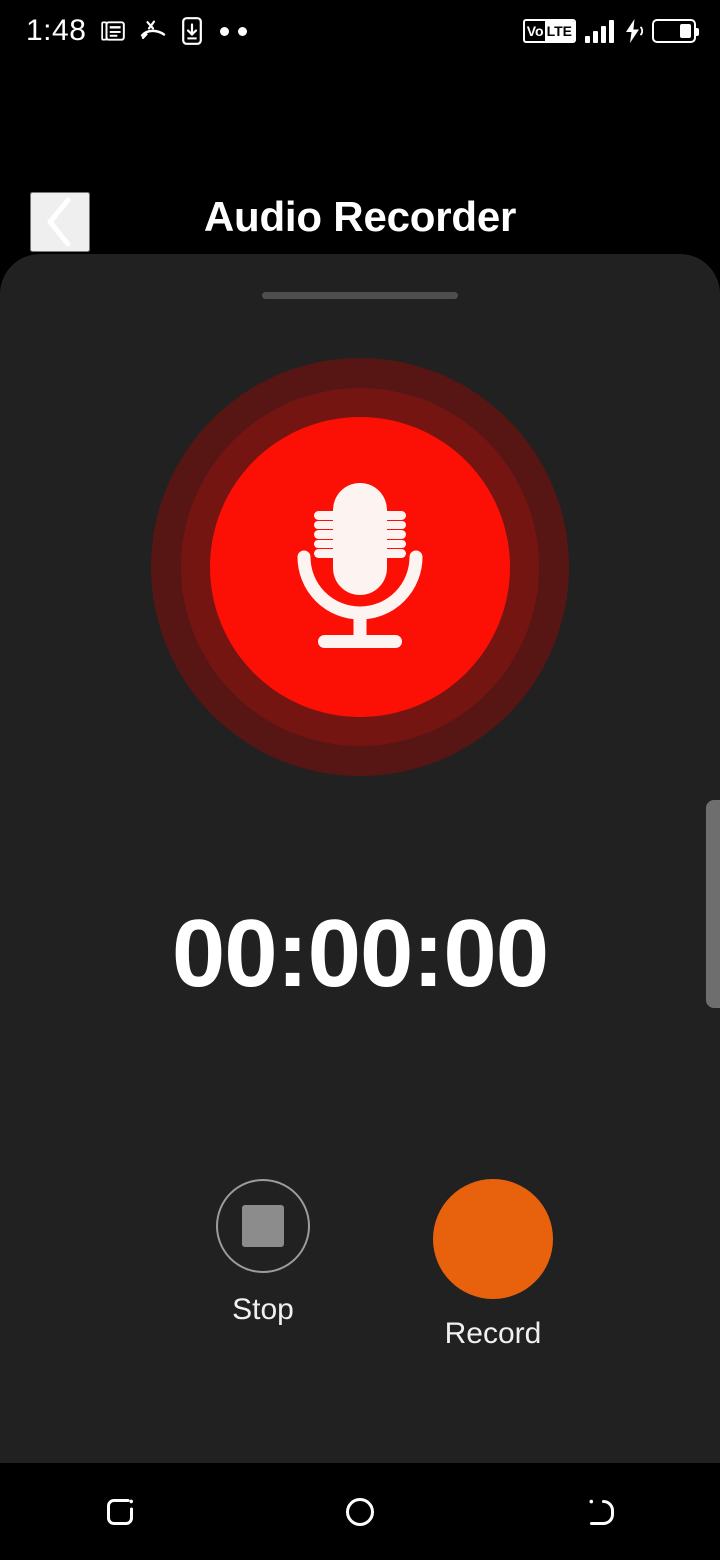 This screenshot has height=1560, width=720. I want to click on vertical-scrollbar, so click(713, 904).